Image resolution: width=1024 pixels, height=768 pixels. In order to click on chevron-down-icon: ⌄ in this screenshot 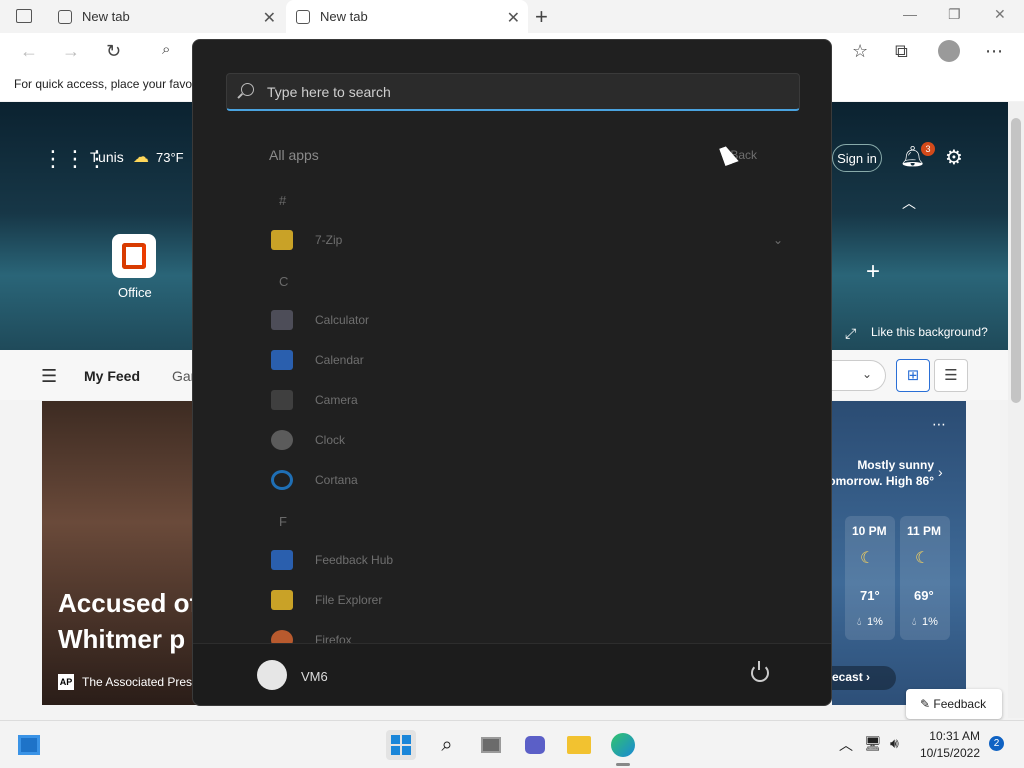, I will do `click(778, 240)`.